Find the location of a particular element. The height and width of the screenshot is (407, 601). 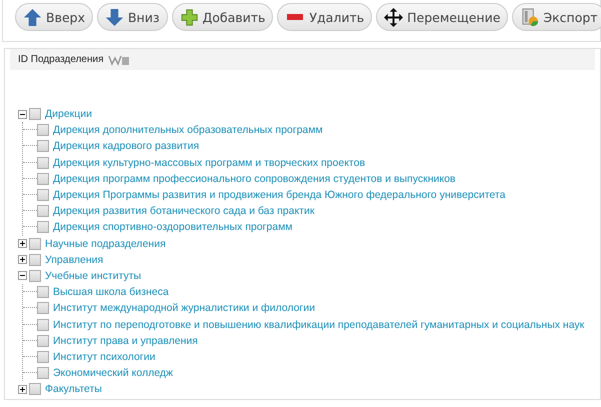

up-arrow-icon is located at coordinates (32, 17).